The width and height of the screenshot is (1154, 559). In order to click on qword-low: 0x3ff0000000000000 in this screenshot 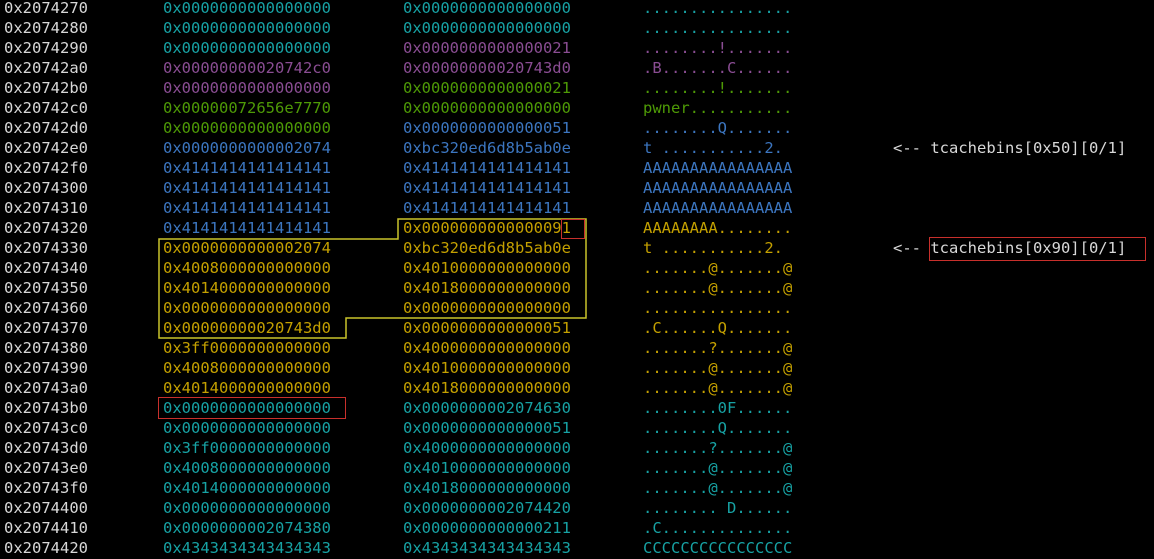, I will do `click(247, 348)`.